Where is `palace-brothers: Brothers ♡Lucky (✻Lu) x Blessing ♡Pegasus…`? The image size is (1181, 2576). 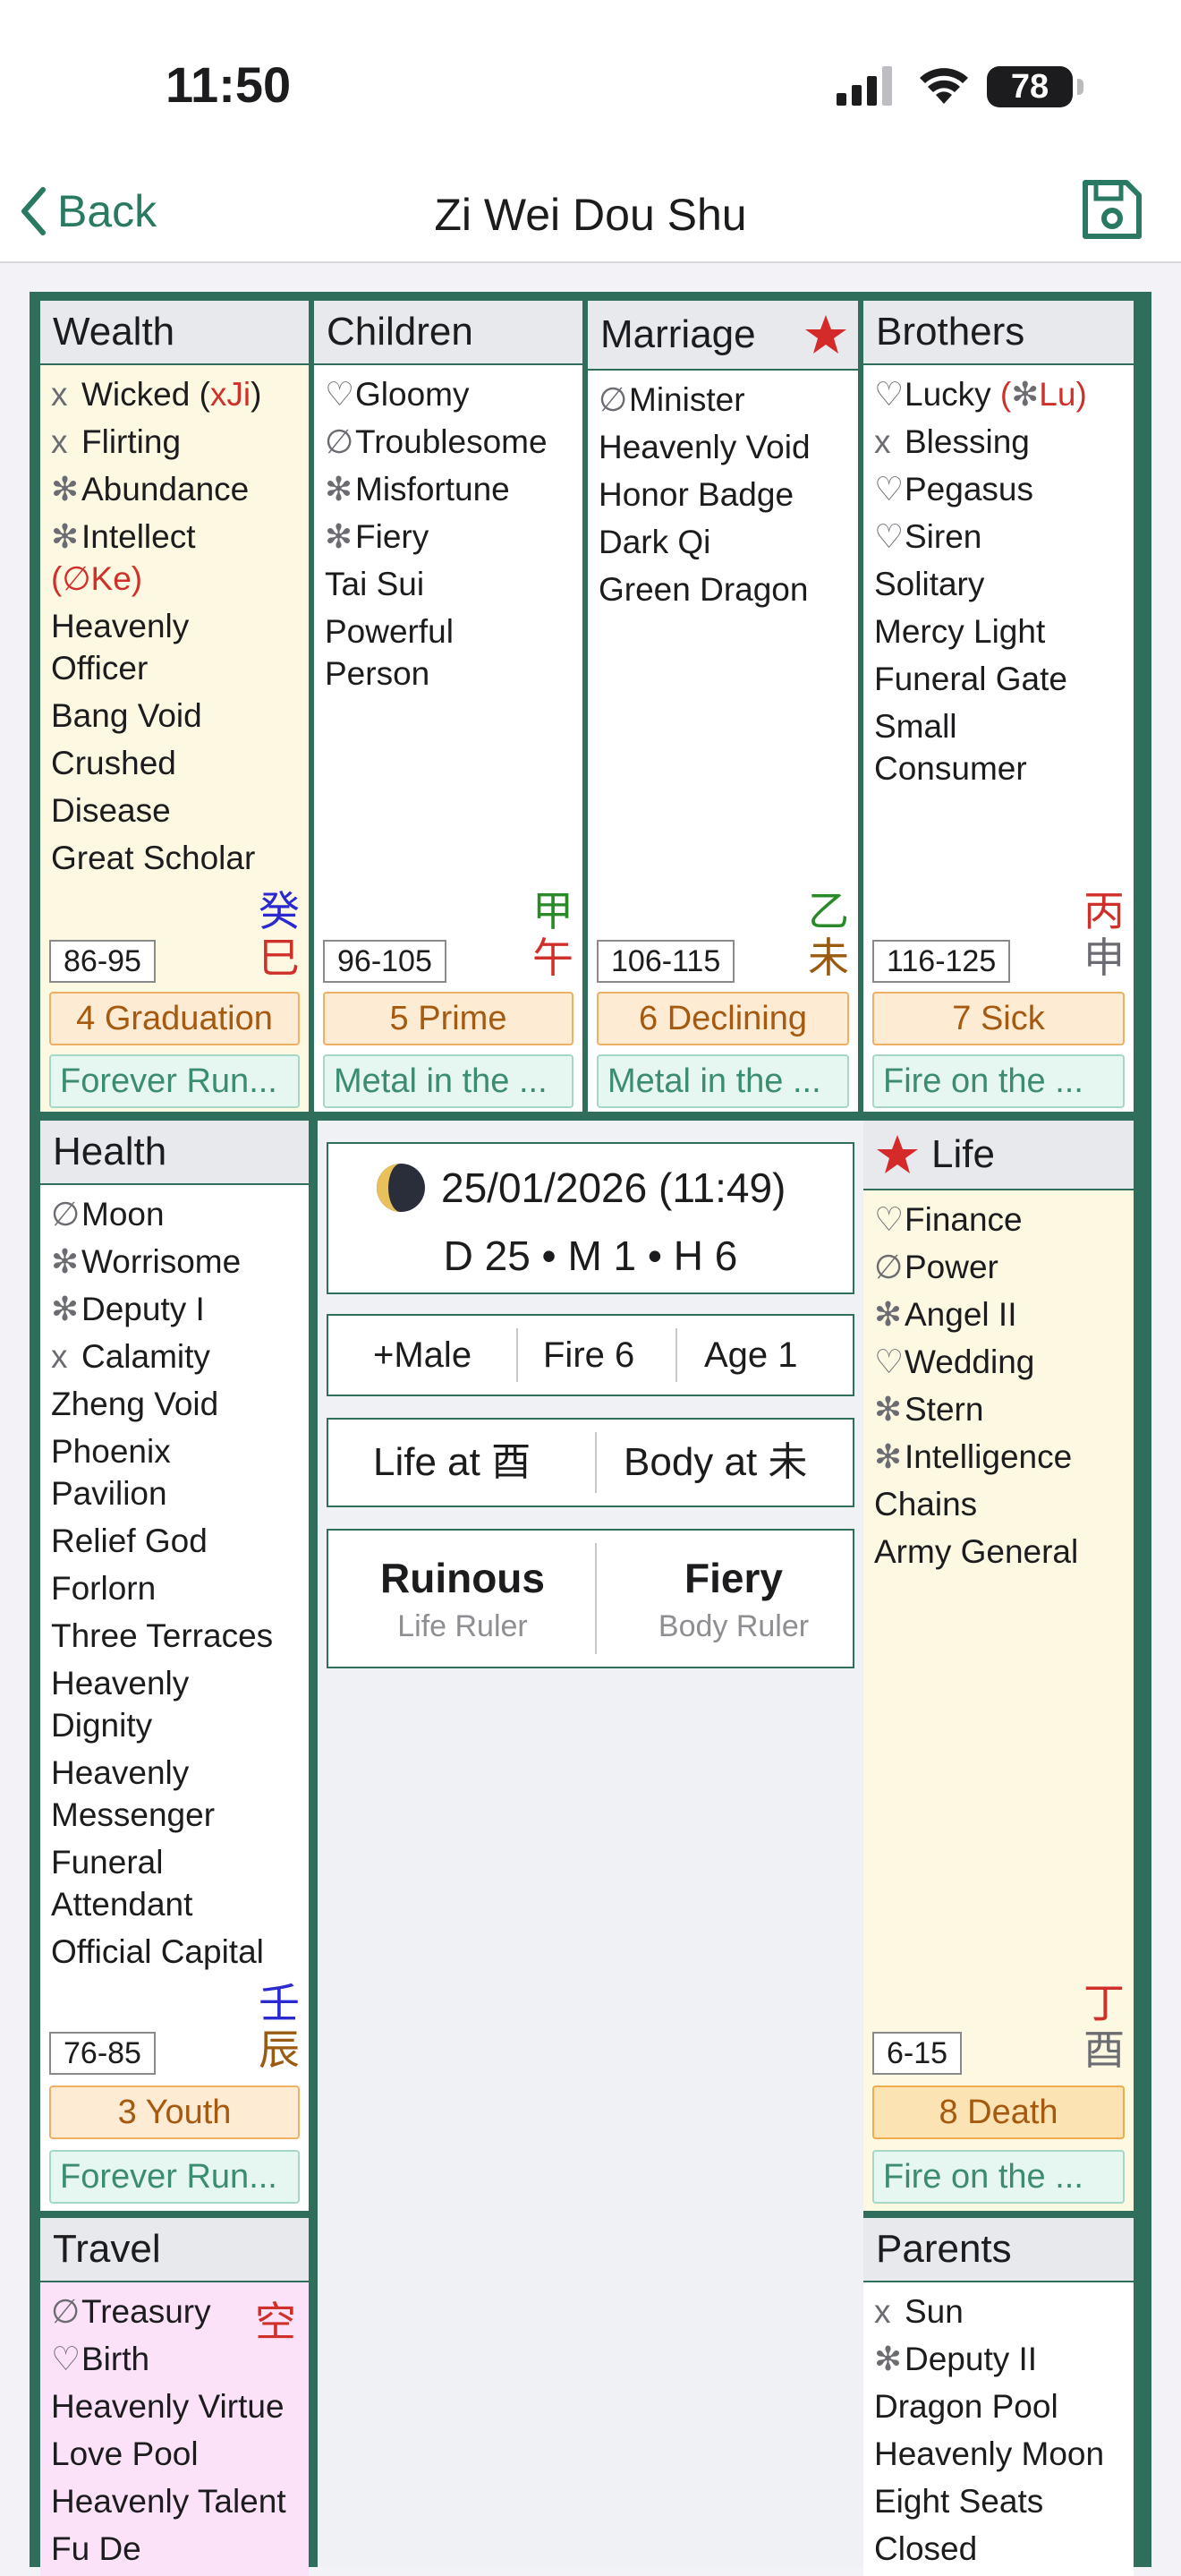 palace-brothers: Brothers ♡Lucky (✻Lu) x Blessing ♡Pegasus… is located at coordinates (998, 706).